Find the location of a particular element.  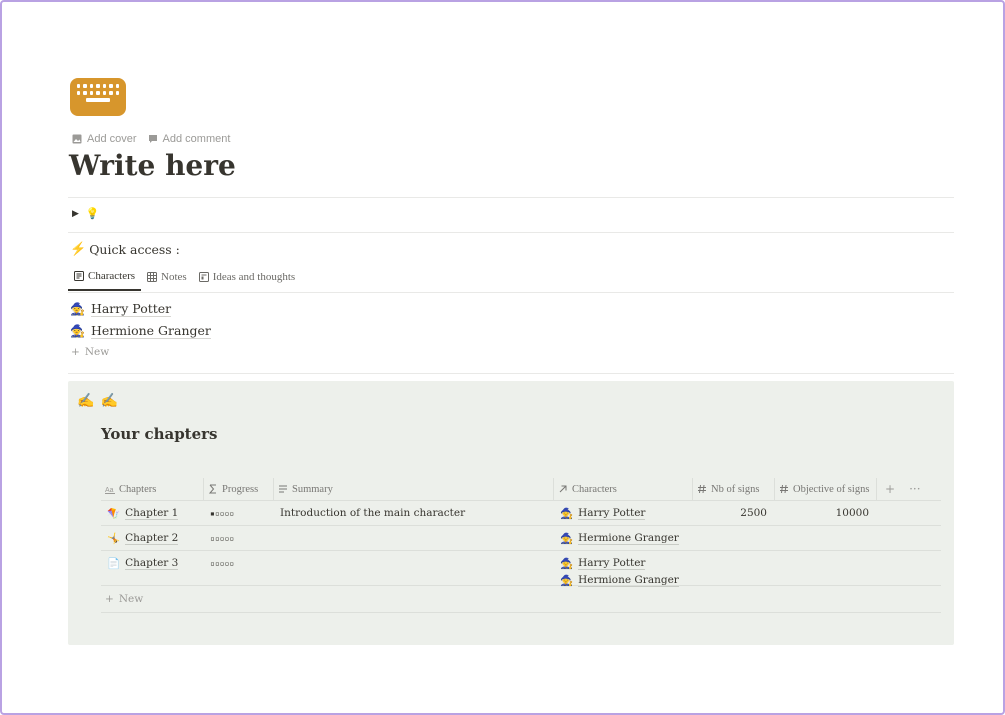

svg-text: Aa is located at coordinates (109, 490).